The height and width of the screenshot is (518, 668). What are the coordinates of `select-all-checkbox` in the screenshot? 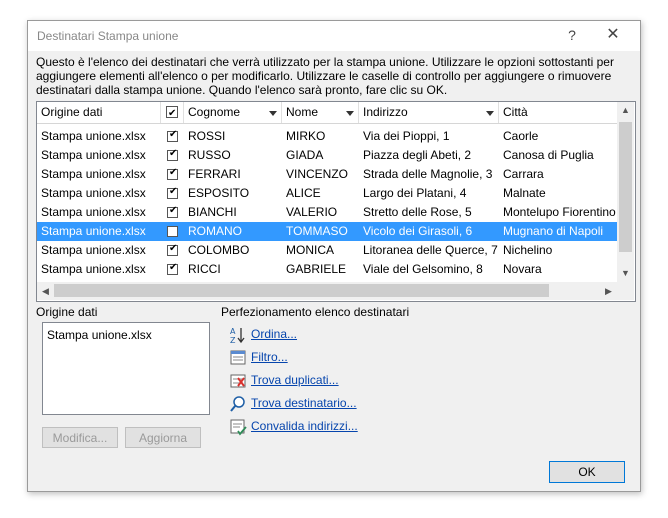 It's located at (172, 114).